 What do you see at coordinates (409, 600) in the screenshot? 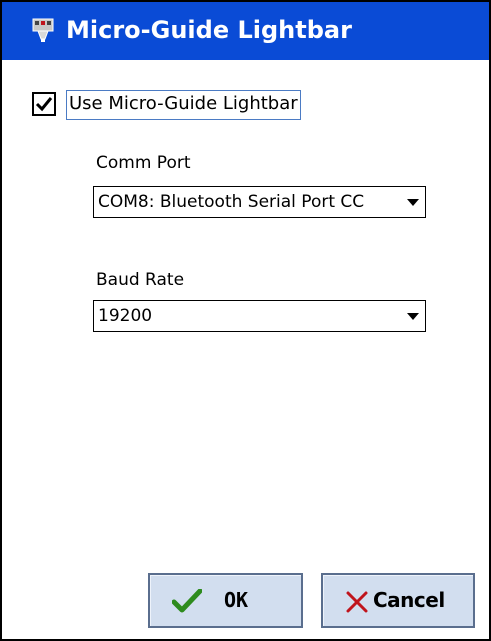
I see `cancel-label: Cancel` at bounding box center [409, 600].